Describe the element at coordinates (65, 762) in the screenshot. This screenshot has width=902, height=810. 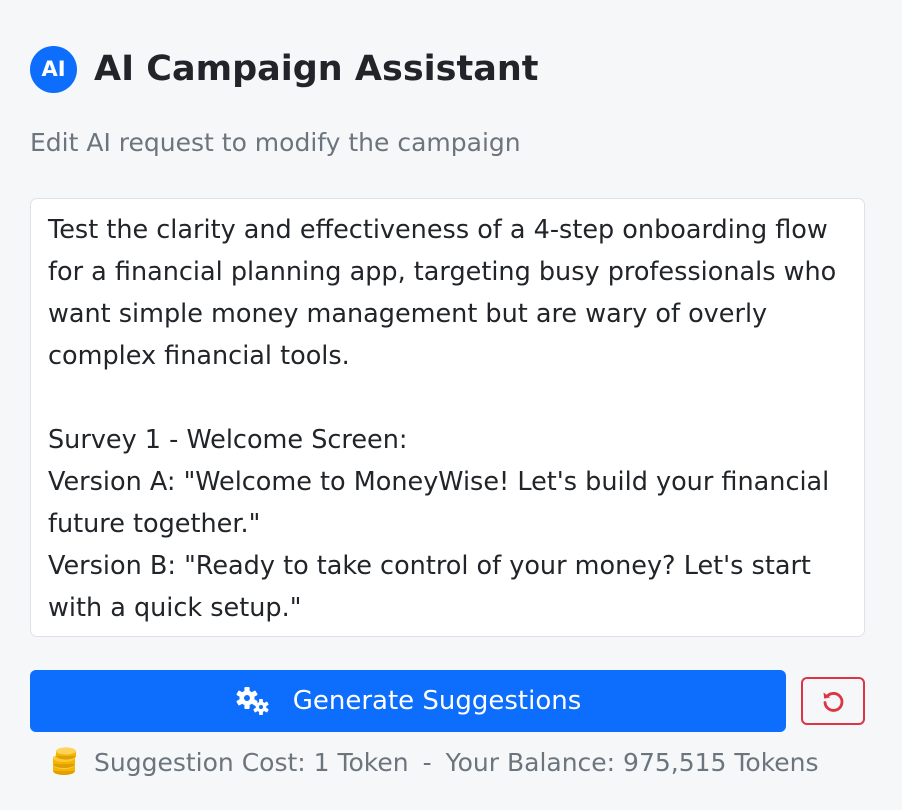
I see `coins-icon` at that location.